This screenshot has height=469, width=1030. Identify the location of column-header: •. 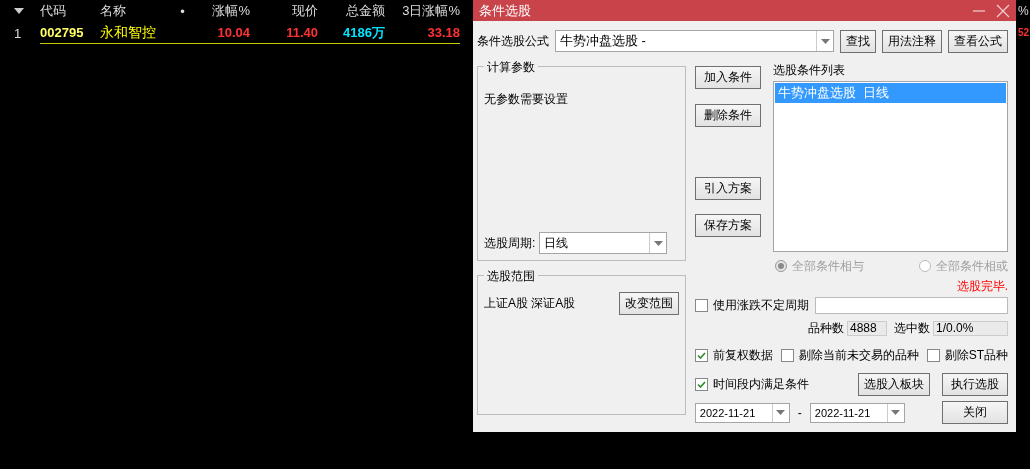
(182, 11).